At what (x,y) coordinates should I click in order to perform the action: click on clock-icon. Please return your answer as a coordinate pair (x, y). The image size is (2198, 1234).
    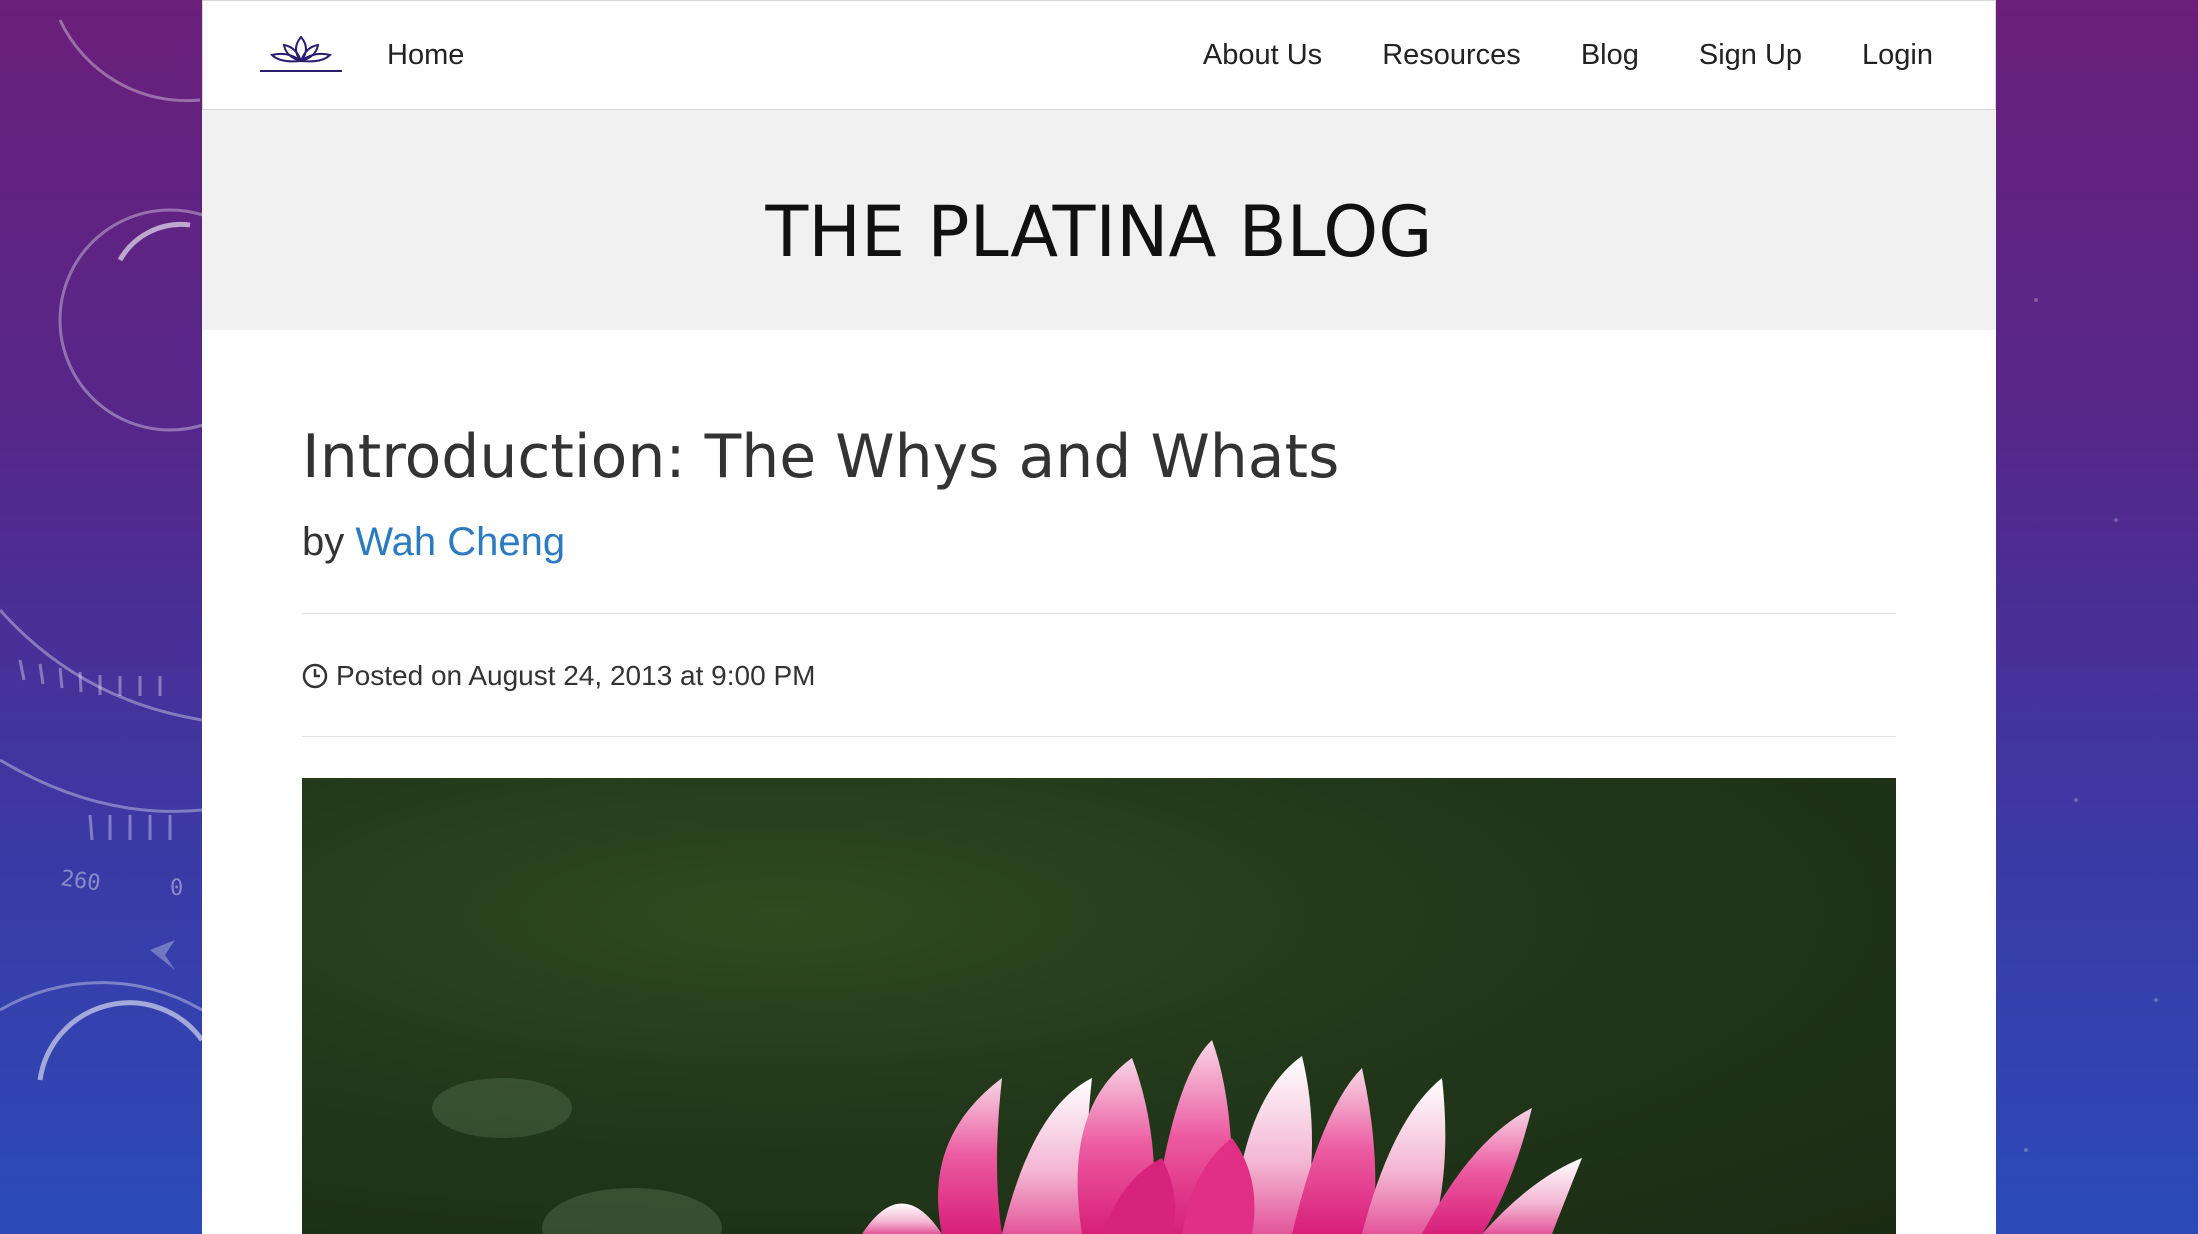
    Looking at the image, I should click on (315, 676).